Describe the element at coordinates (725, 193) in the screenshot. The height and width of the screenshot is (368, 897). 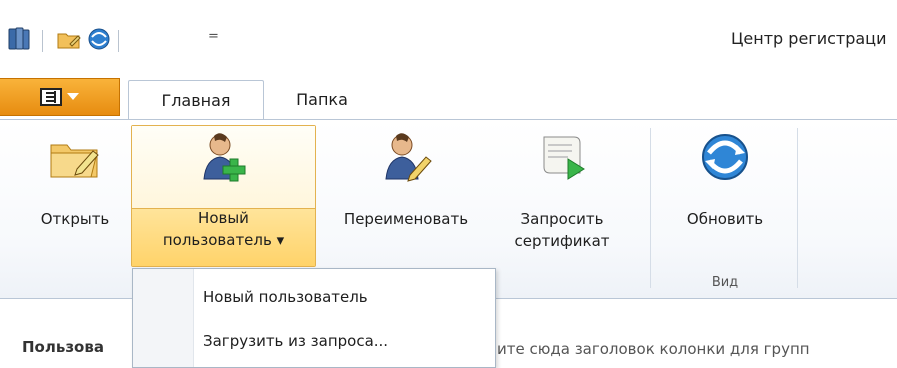
I see `refresh-button: Обновить` at that location.